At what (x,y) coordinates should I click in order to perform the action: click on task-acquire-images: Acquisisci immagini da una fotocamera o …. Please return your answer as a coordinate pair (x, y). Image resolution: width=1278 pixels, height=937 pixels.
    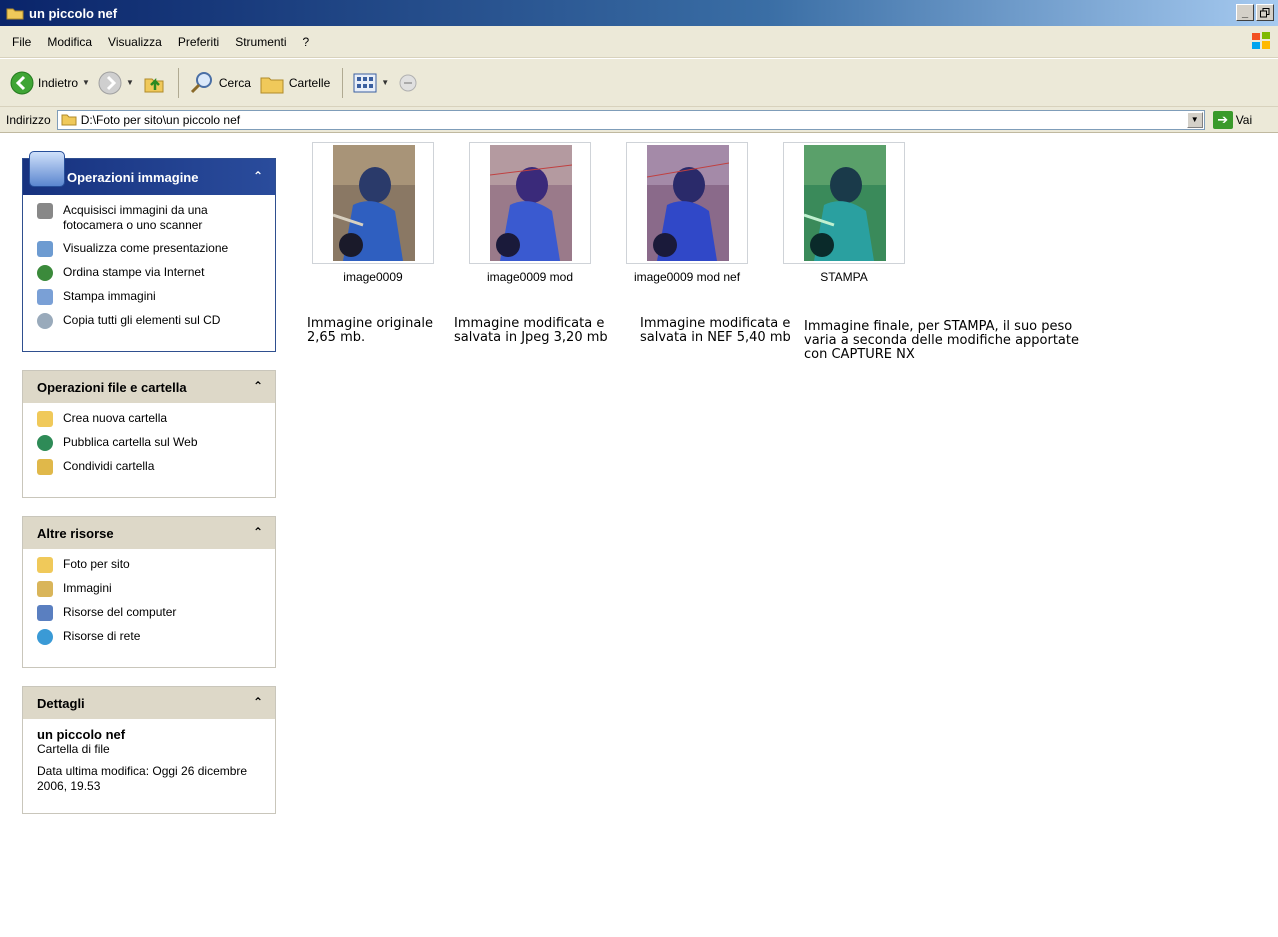
    Looking at the image, I should click on (150, 218).